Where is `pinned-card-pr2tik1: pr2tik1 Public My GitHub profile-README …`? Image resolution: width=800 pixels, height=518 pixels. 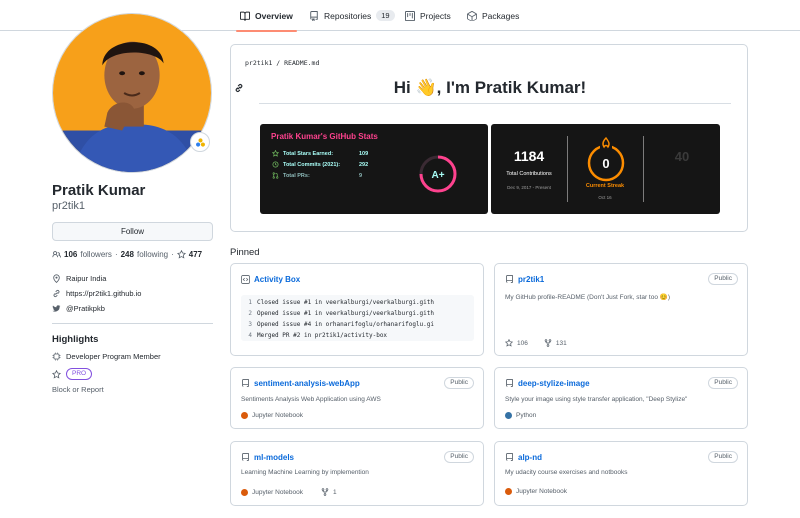 pinned-card-pr2tik1: pr2tik1 Public My GitHub profile-README … is located at coordinates (621, 309).